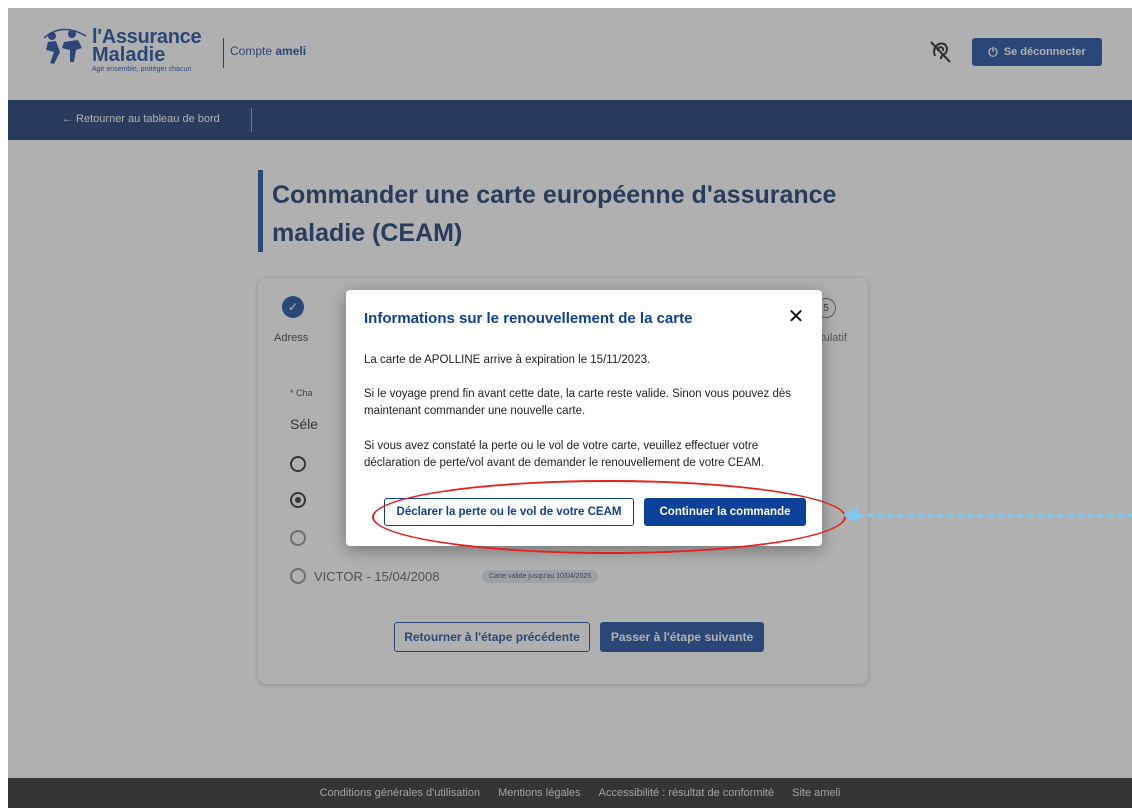  I want to click on annotation-highlight-ellipse, so click(609, 517).